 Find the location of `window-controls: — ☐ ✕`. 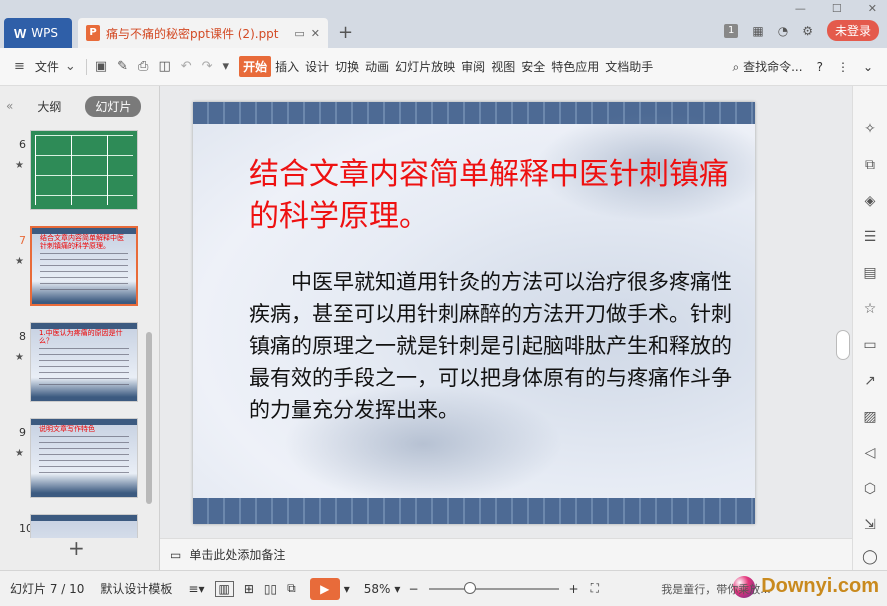

window-controls: — ☐ ✕ is located at coordinates (836, 8).